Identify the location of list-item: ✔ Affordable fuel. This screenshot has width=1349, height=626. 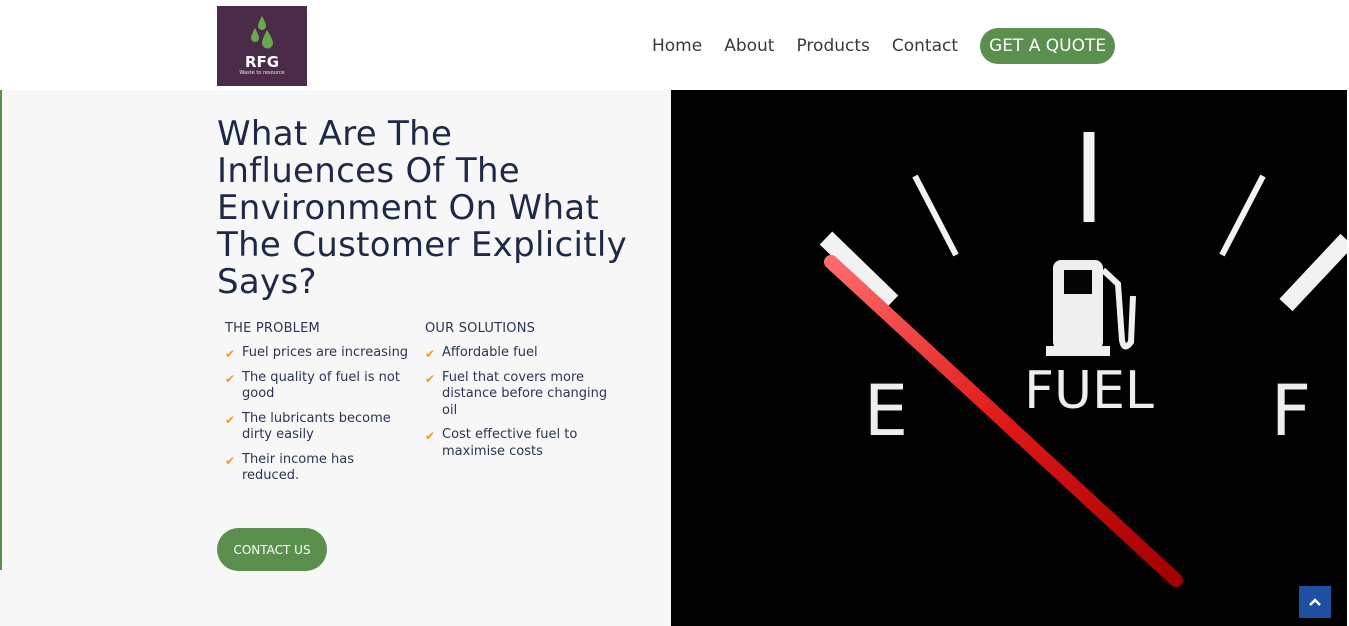
(520, 353).